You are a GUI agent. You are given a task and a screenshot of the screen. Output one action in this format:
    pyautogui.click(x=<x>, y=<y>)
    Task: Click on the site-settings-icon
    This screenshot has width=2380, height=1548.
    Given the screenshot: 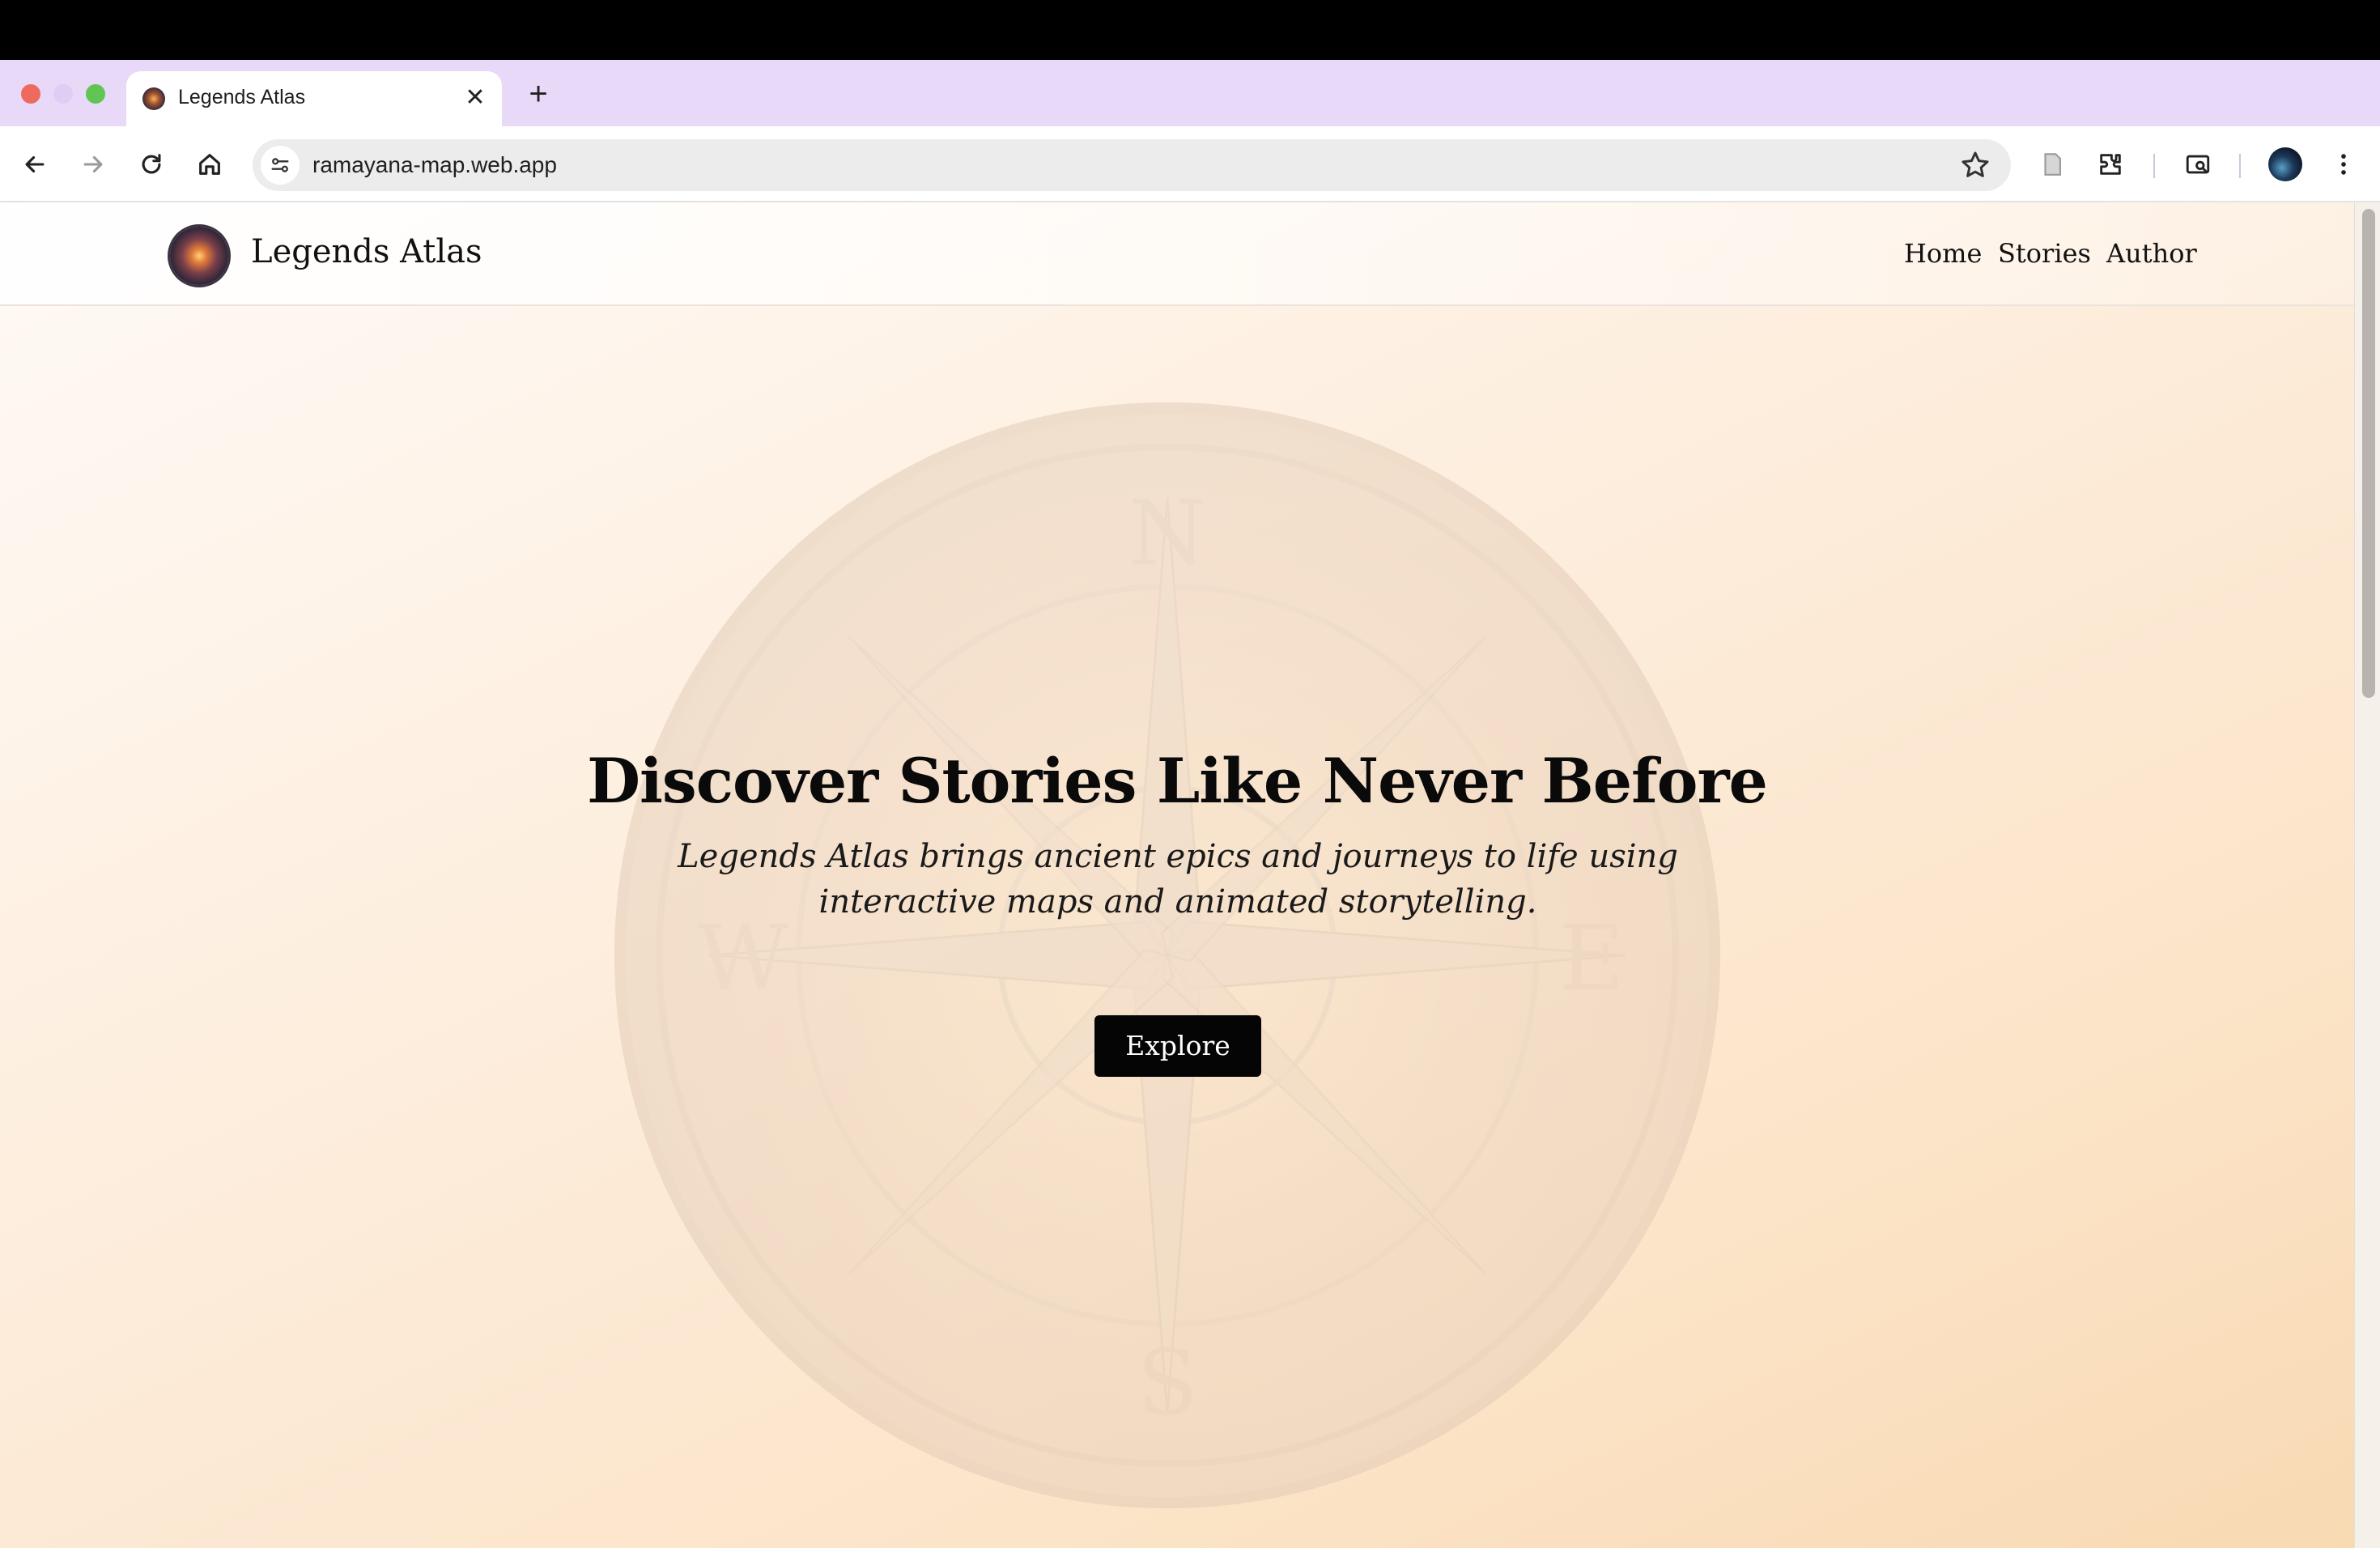 What is the action you would take?
    pyautogui.click(x=280, y=166)
    